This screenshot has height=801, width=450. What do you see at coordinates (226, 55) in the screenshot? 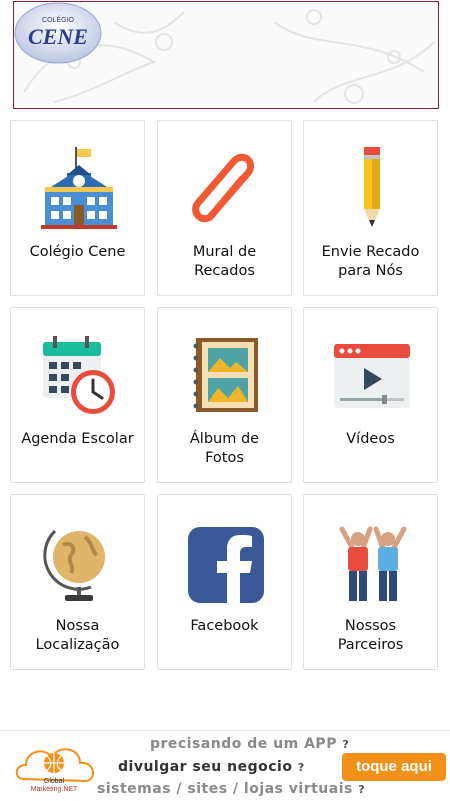
I see `app-header-banner: COLÉGIO CENE` at bounding box center [226, 55].